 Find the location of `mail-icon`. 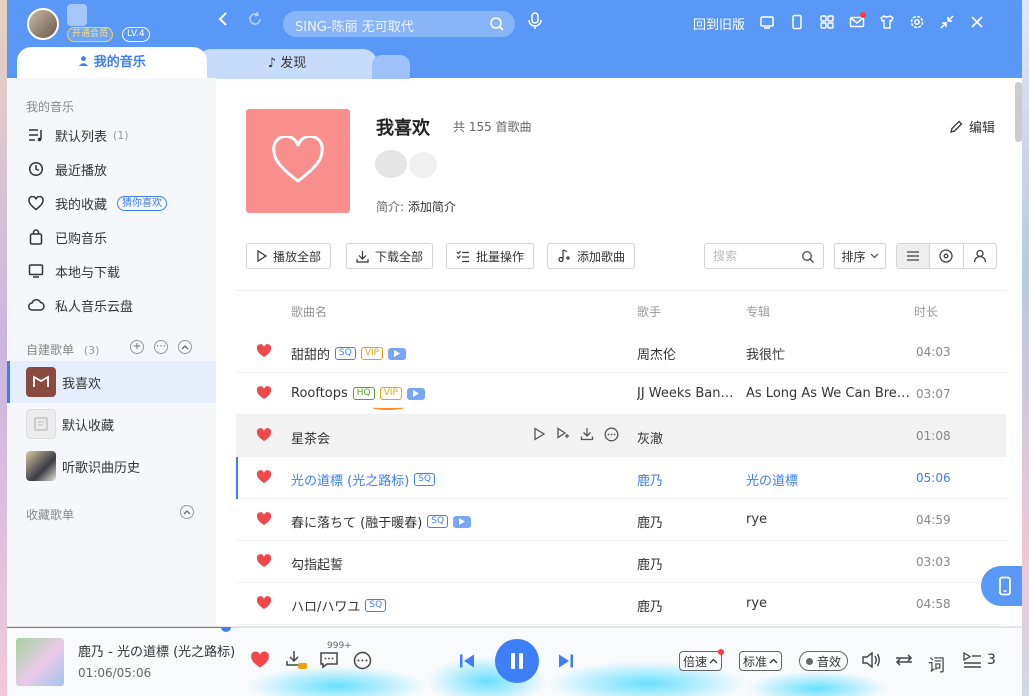

mail-icon is located at coordinates (857, 22).